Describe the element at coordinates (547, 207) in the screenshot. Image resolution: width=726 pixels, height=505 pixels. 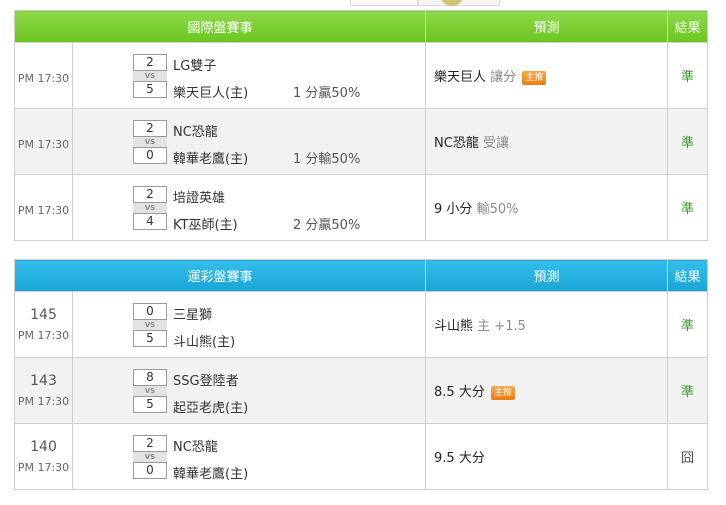
I see `prediction-cell: 9 小分 輸50%` at that location.